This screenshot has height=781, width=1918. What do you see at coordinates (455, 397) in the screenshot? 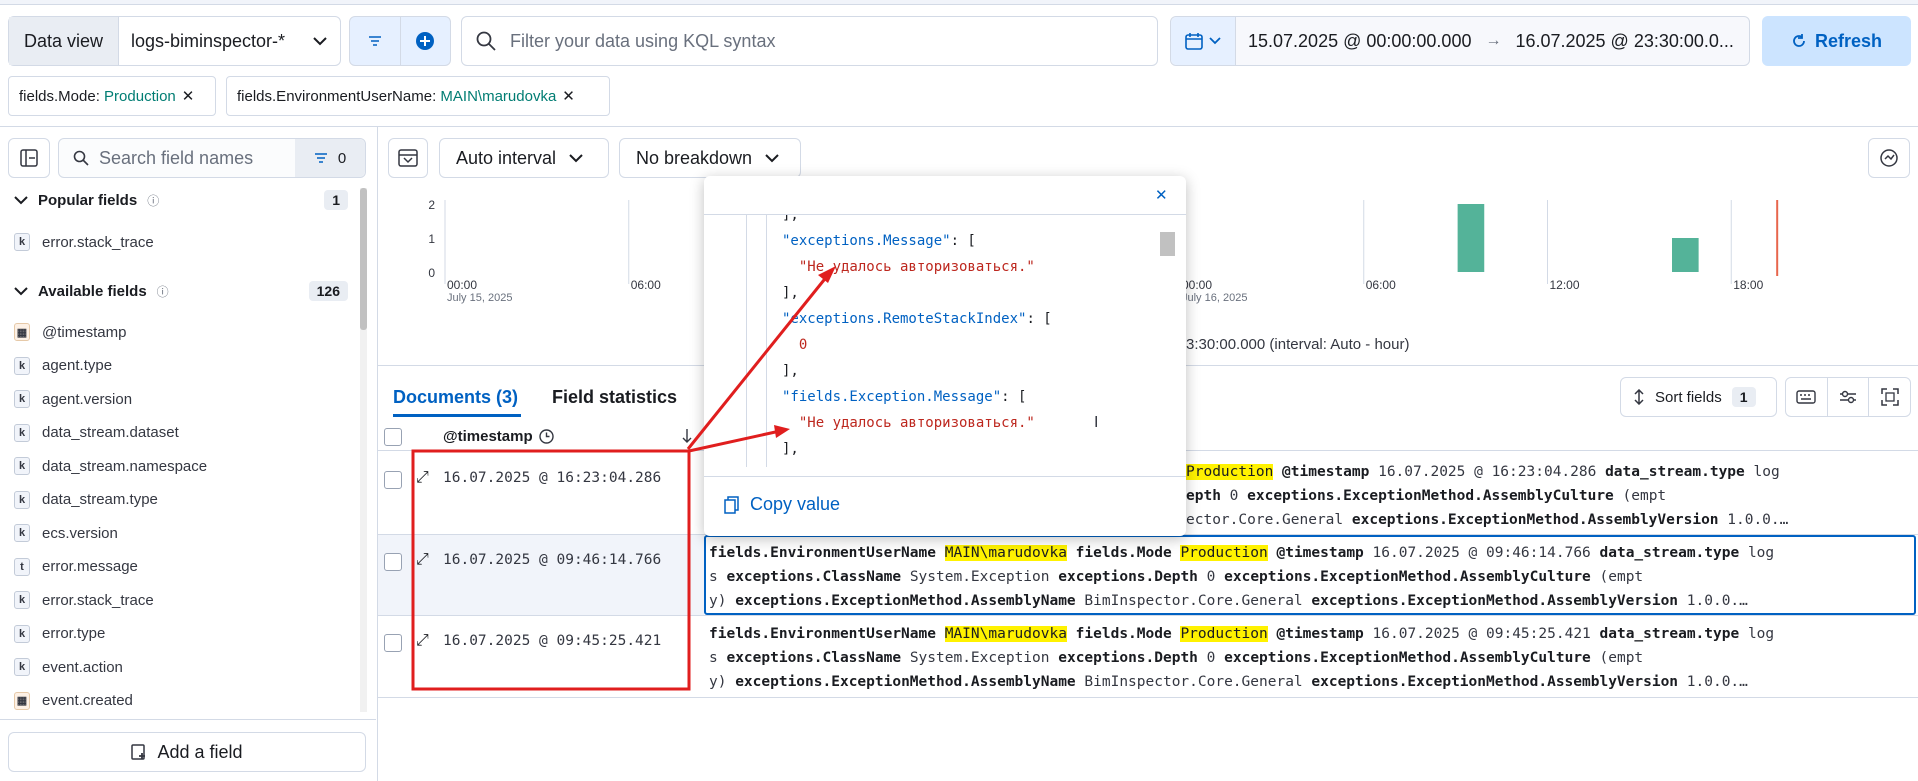
I see `tab-documents: Documents (3)` at bounding box center [455, 397].